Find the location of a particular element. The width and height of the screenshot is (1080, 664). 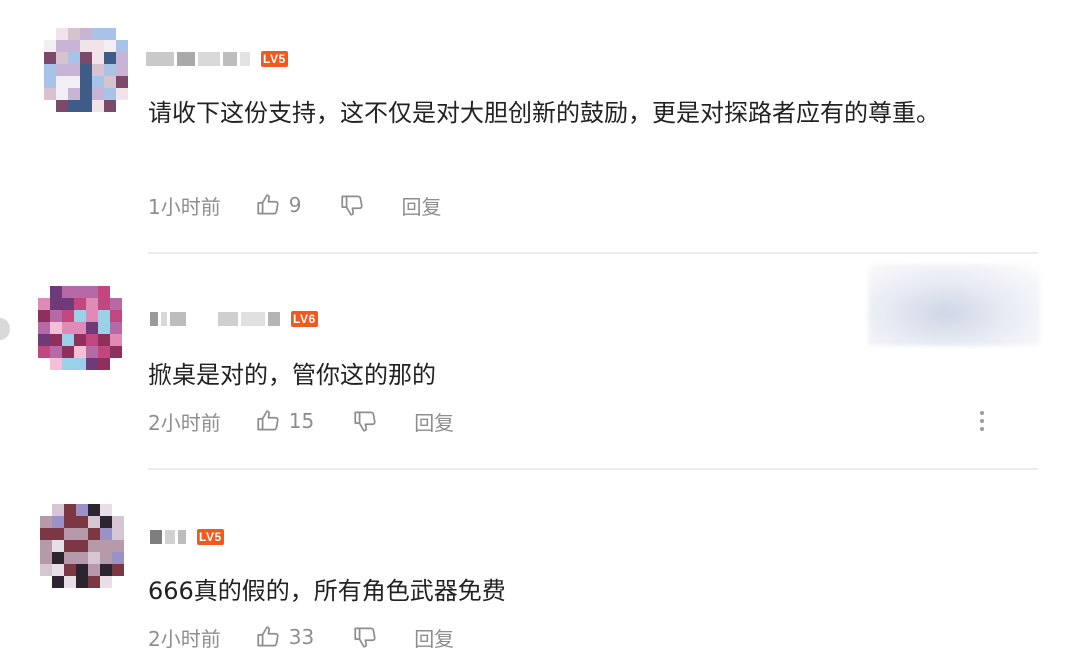

like-button: 33 is located at coordinates (284, 637).